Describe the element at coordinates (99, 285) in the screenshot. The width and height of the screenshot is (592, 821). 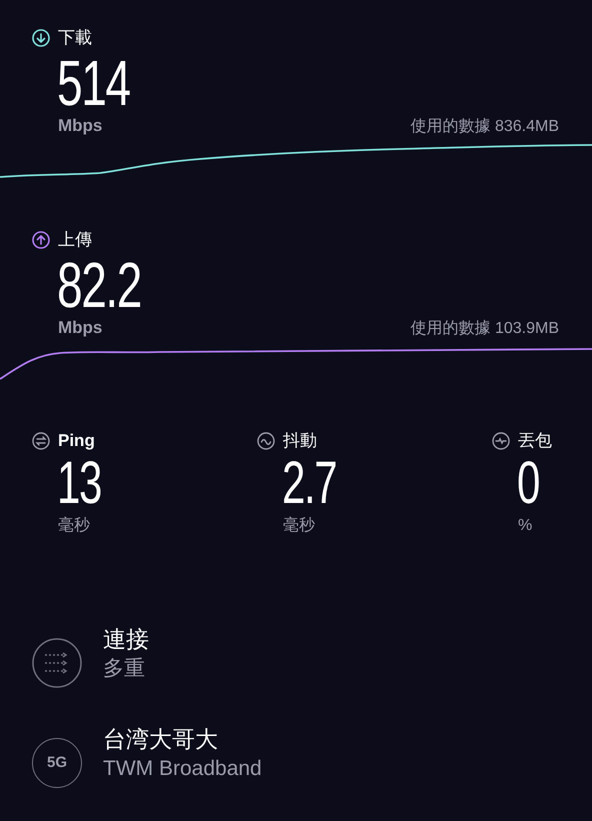
I see `speed-value: 82.2` at that location.